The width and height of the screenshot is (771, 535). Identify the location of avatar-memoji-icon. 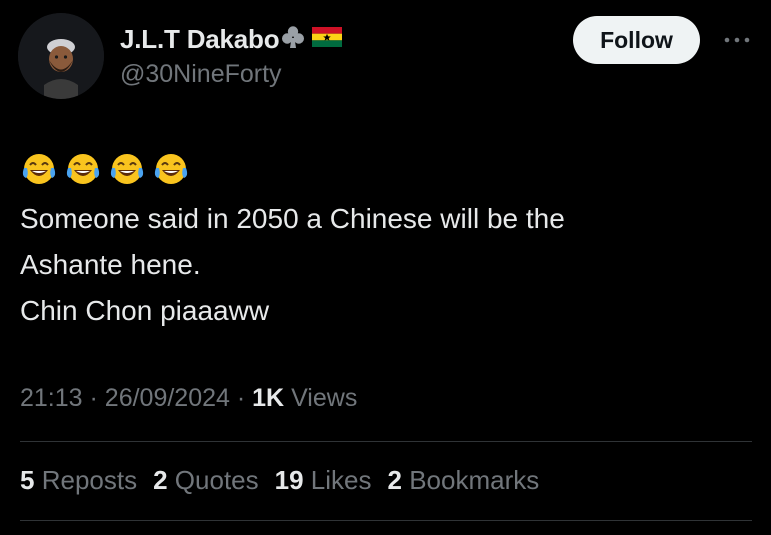
(61, 56).